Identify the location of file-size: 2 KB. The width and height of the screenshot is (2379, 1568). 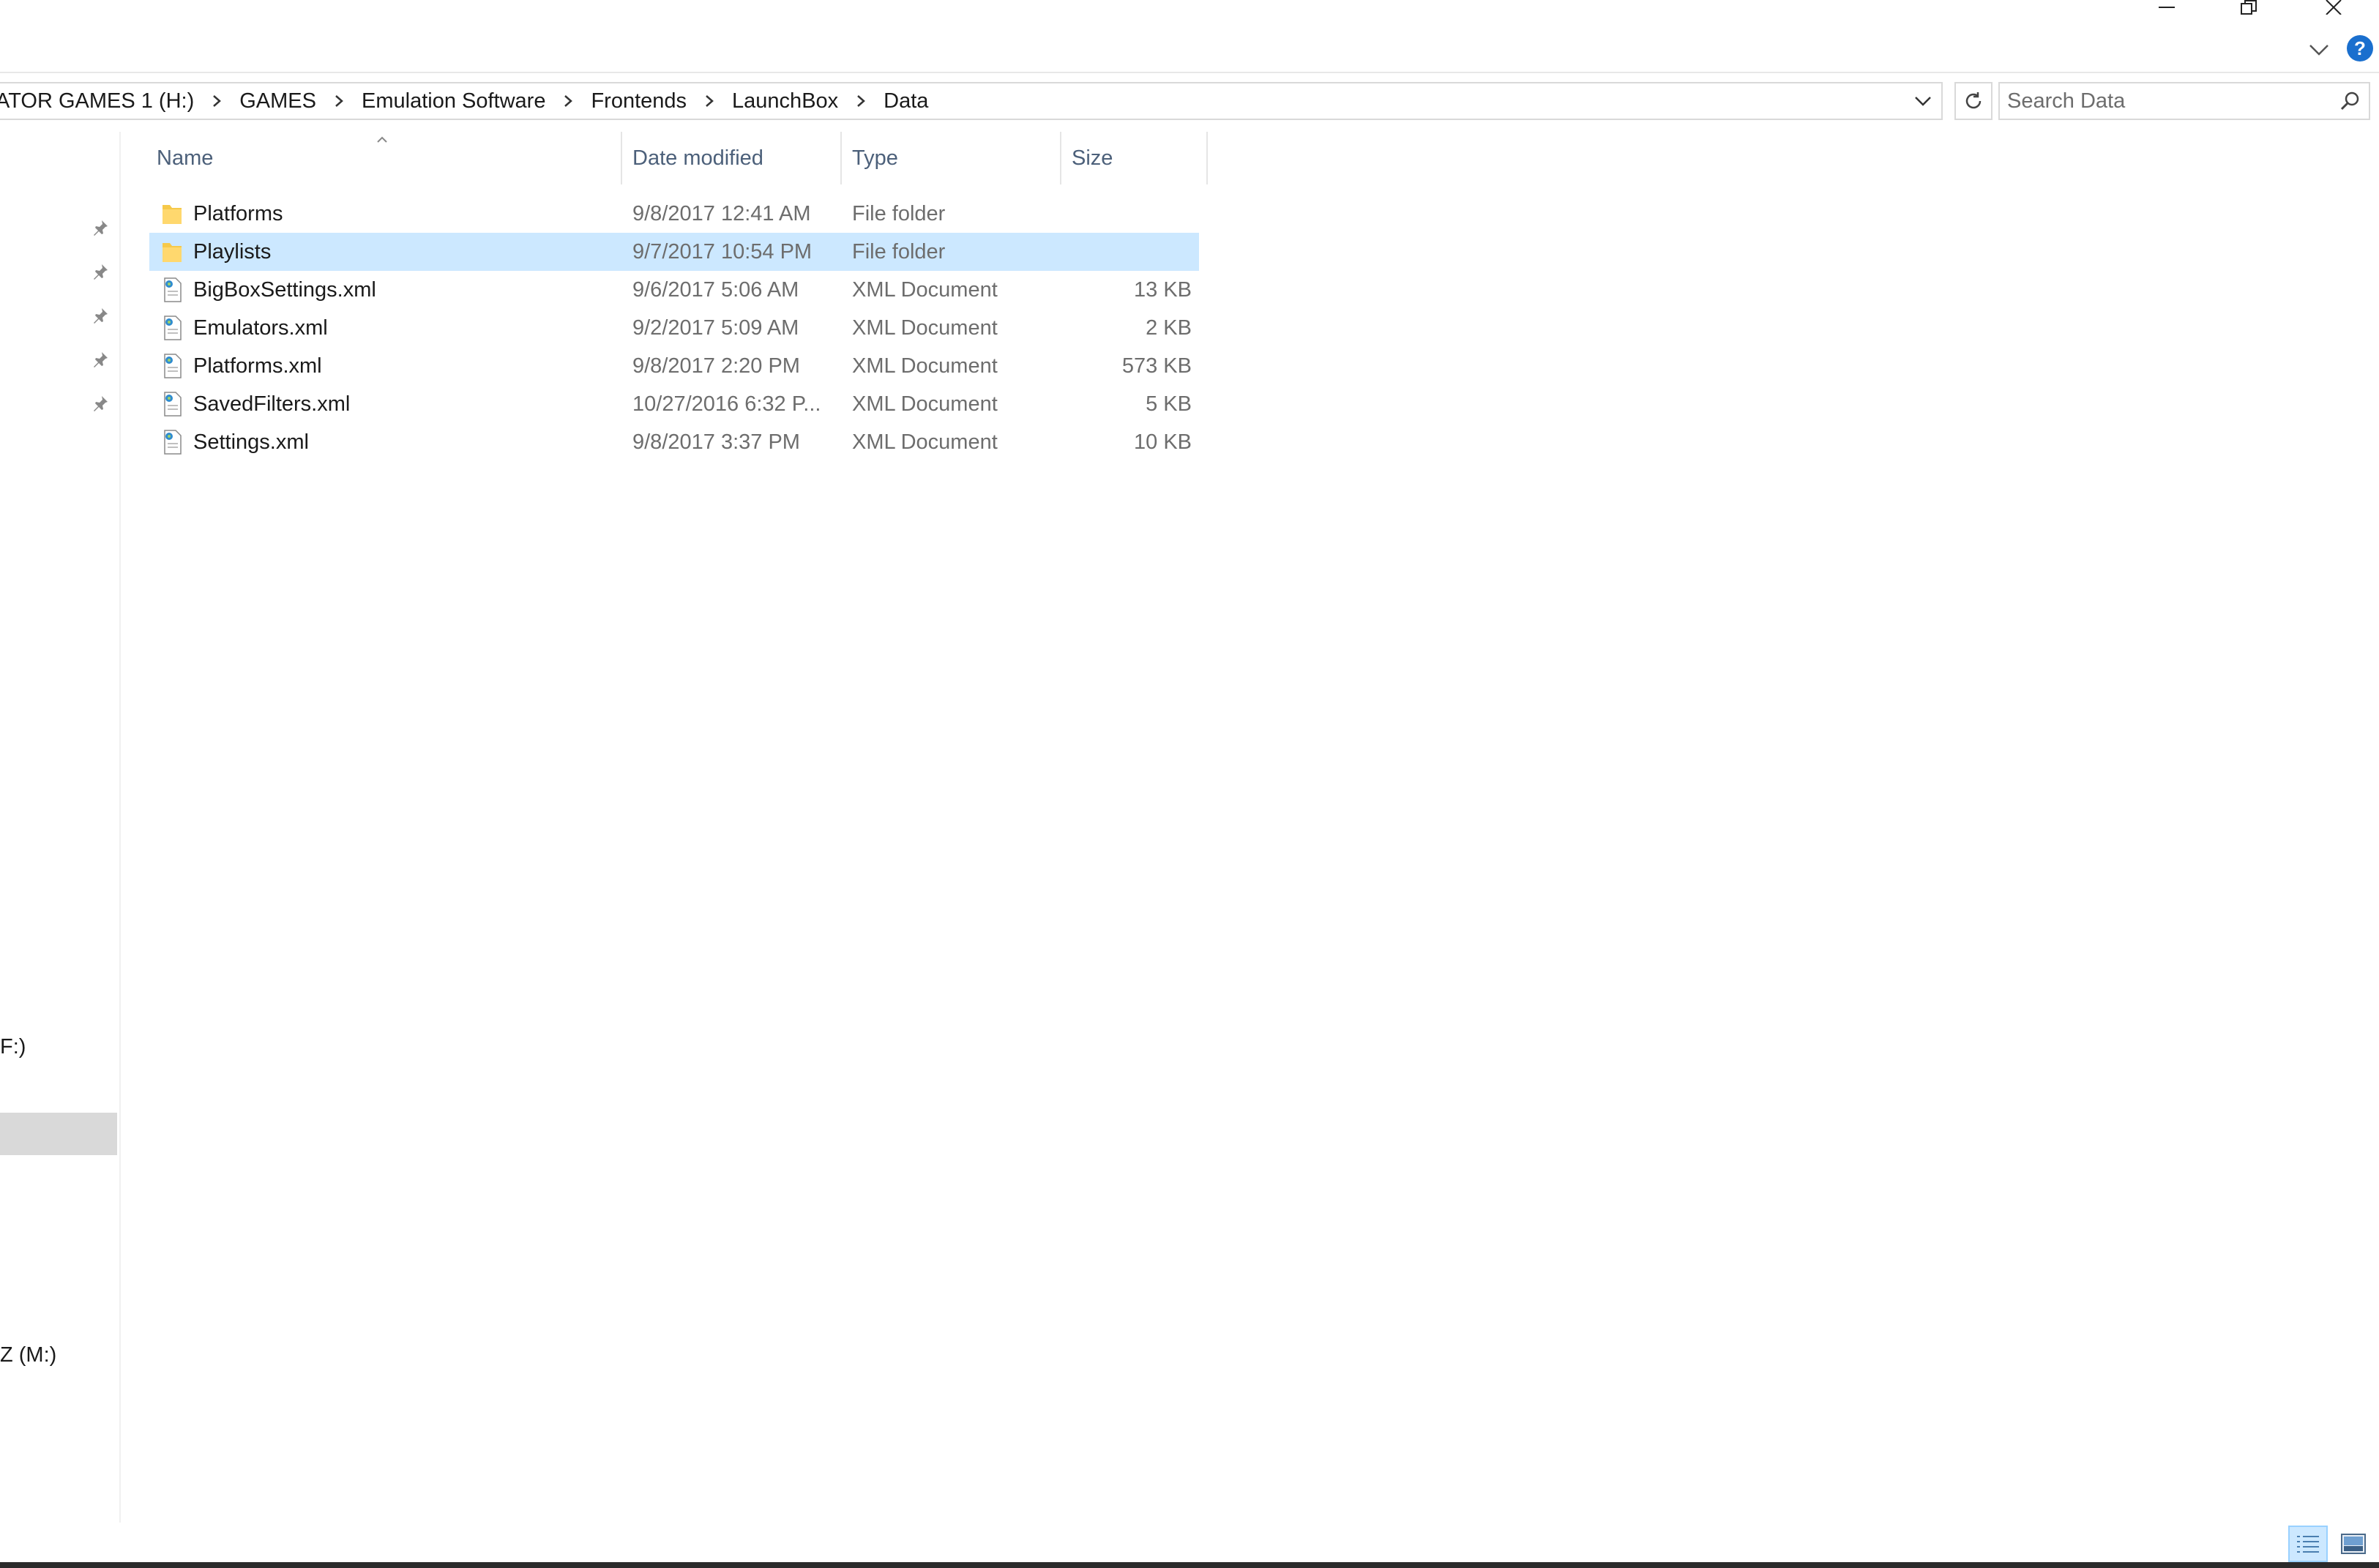
(1169, 328).